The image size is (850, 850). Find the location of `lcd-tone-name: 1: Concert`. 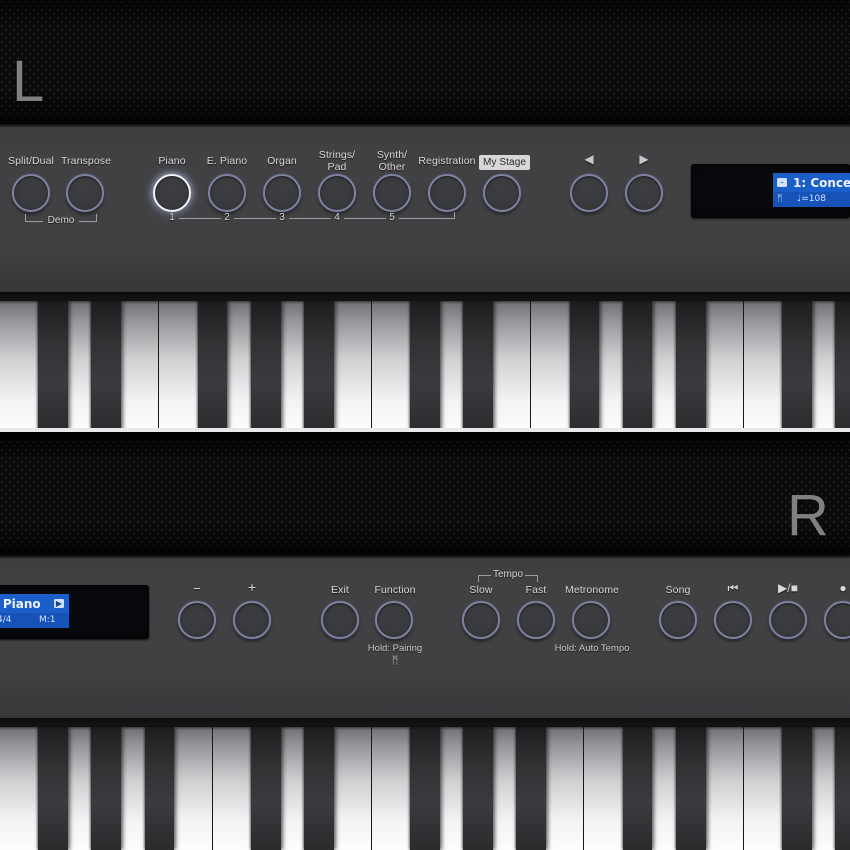

lcd-tone-name: 1: Concert is located at coordinates (821, 183).